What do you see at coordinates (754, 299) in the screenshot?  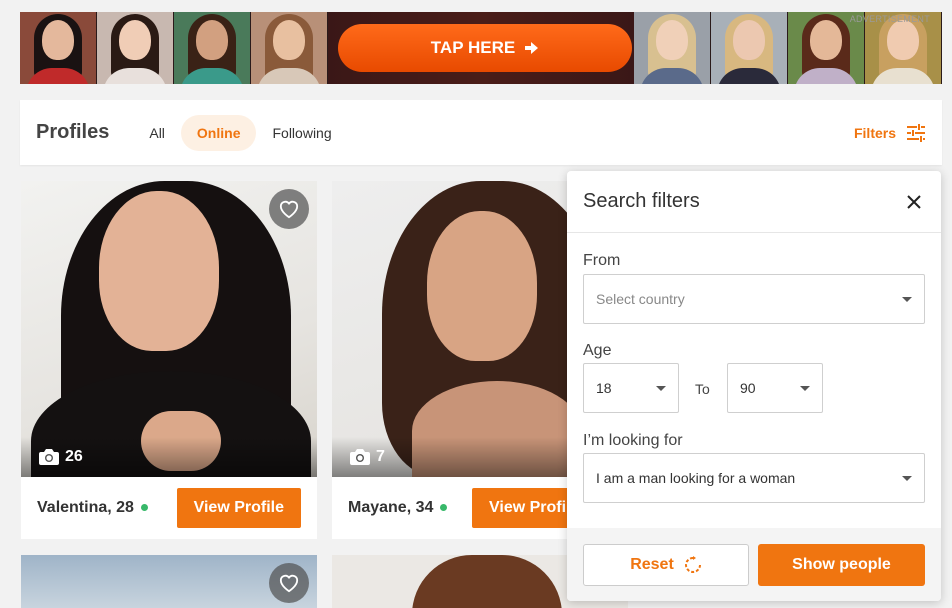 I see `country-select: Select country` at bounding box center [754, 299].